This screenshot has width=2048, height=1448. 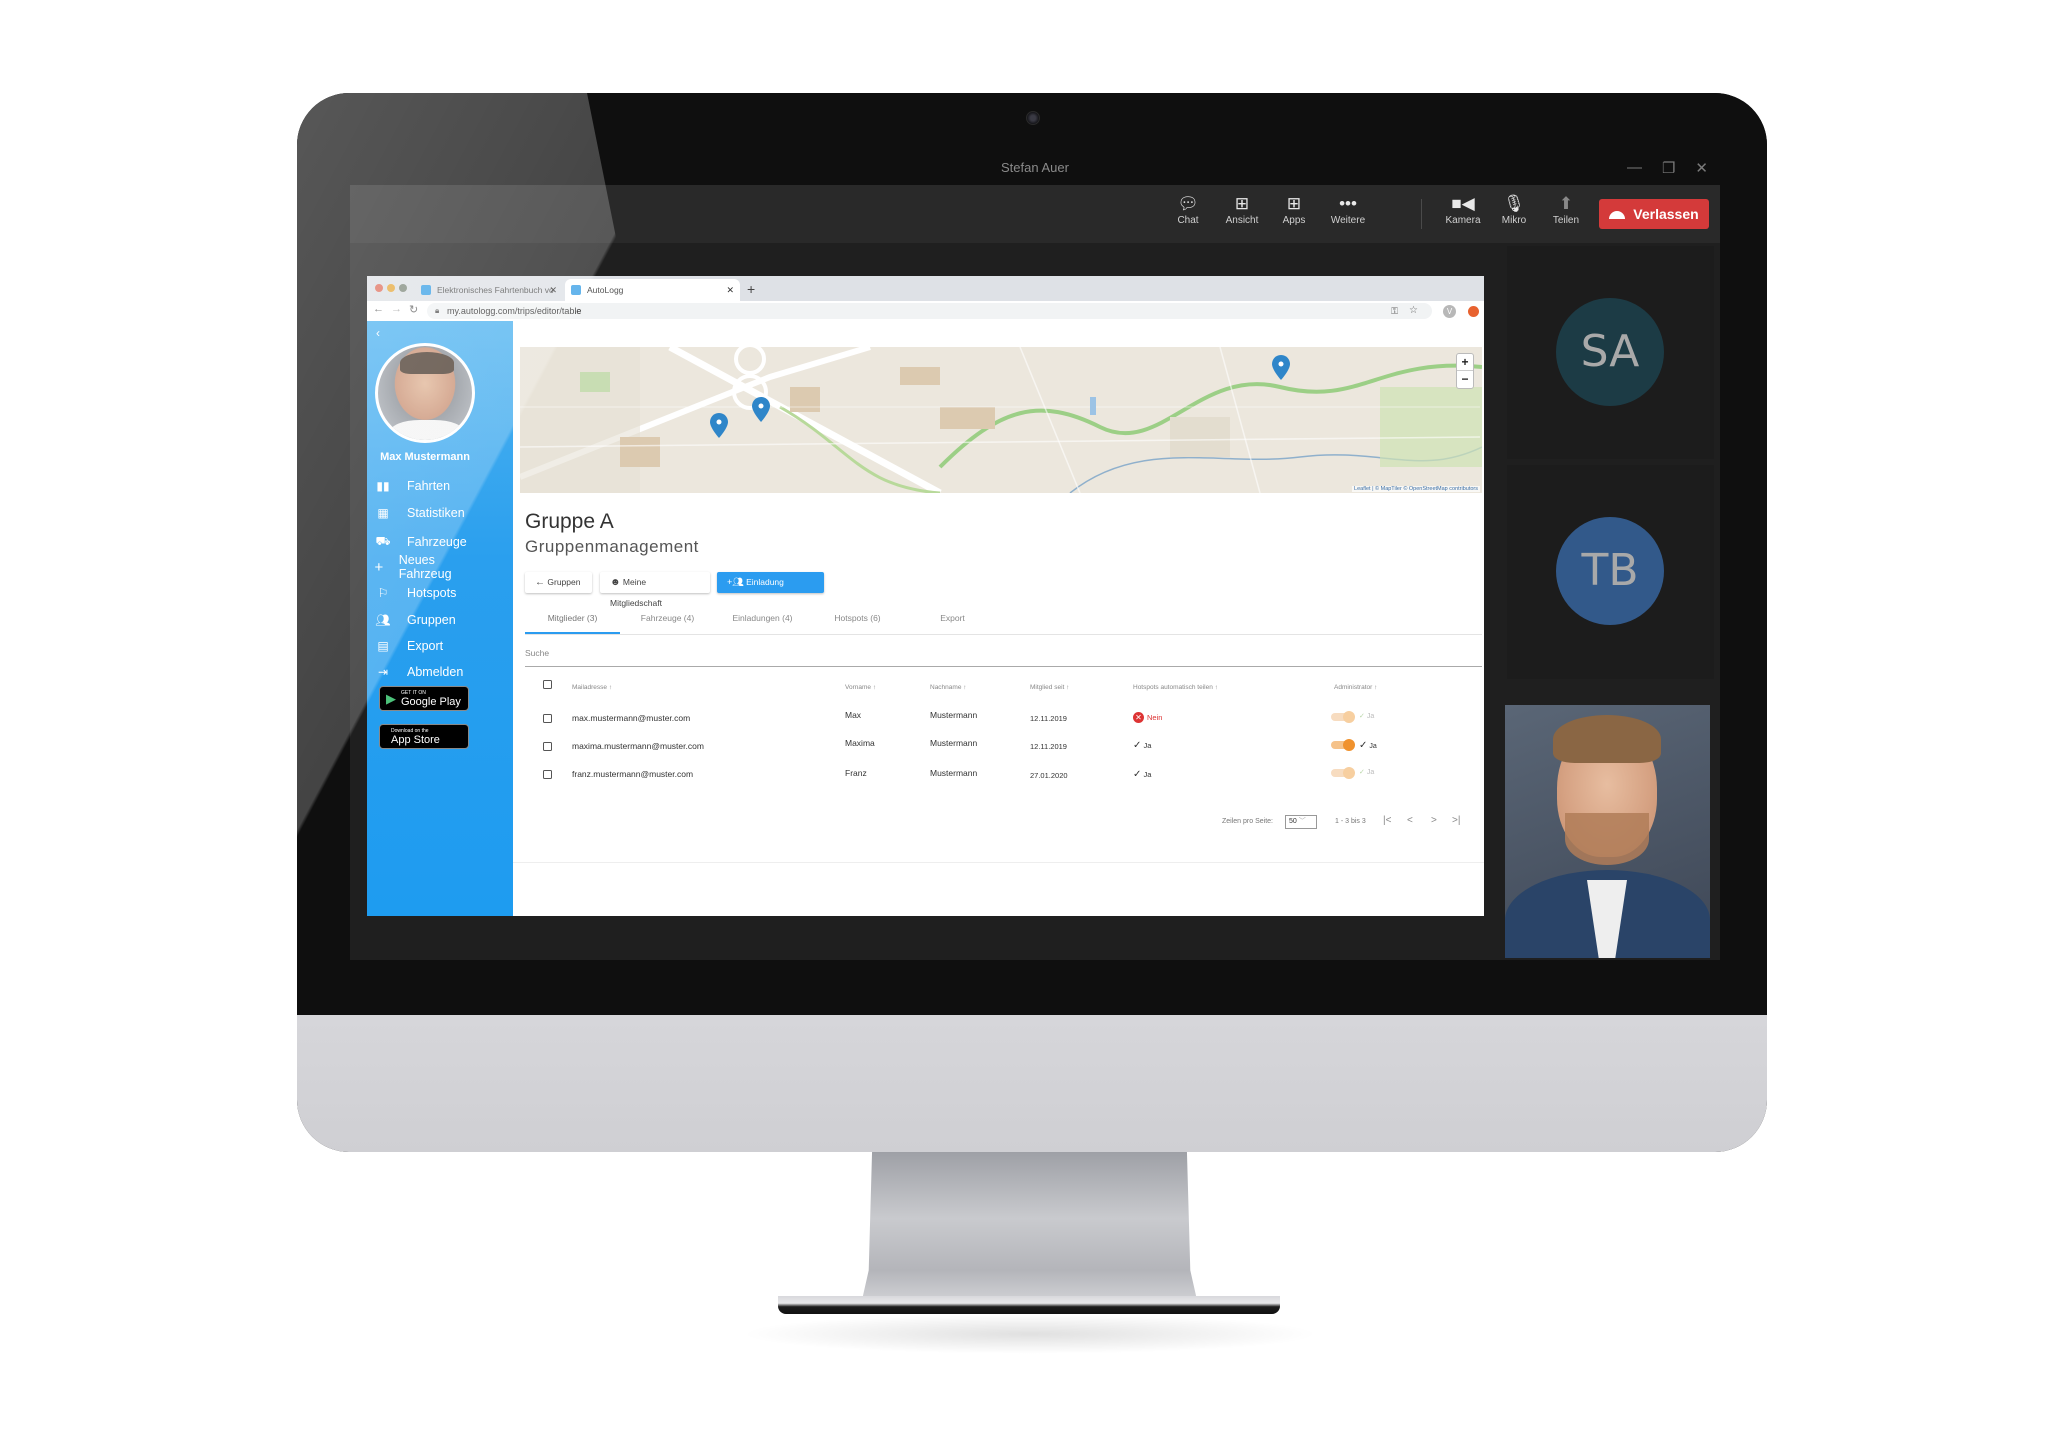 I want to click on cell-admin: ✓ Ja, so click(x=1367, y=716).